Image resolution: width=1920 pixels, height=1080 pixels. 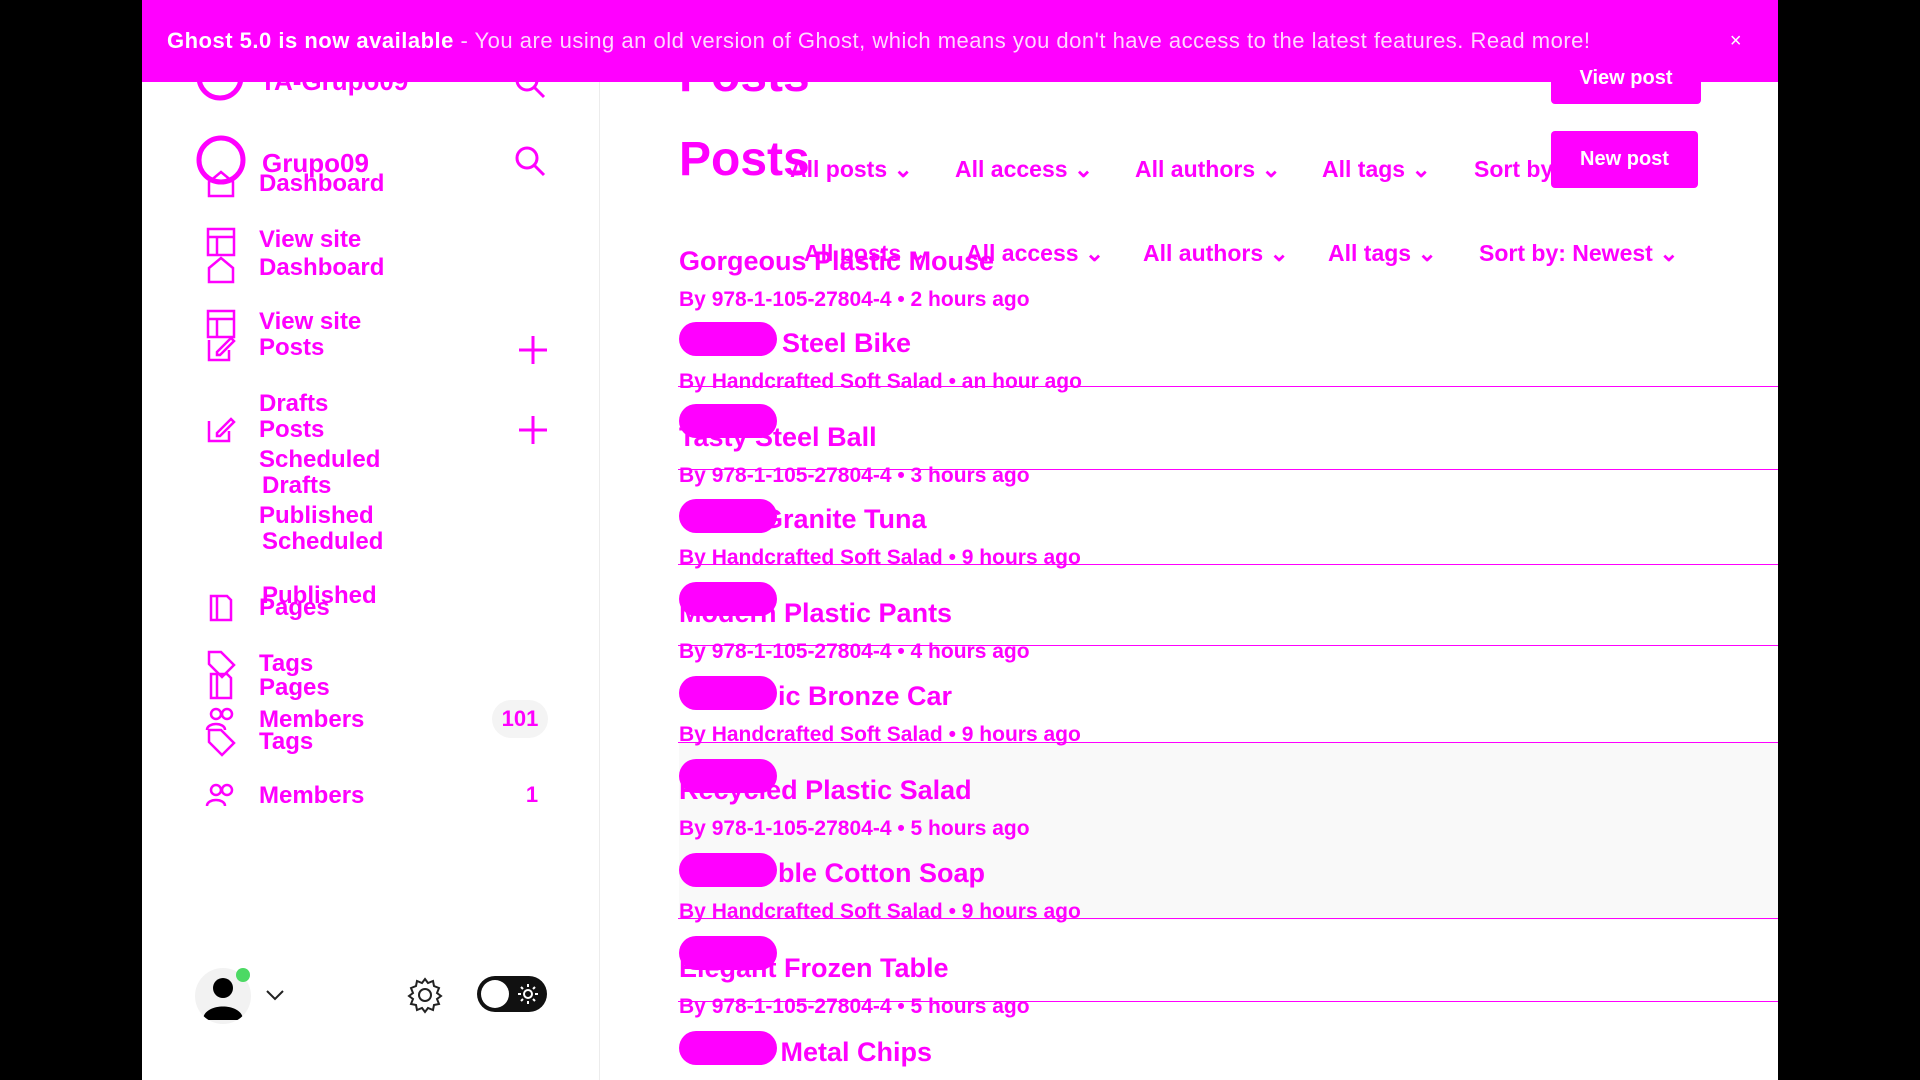 What do you see at coordinates (1195, 169) in the screenshot?
I see `filter-authors-ghost-label: All authors` at bounding box center [1195, 169].